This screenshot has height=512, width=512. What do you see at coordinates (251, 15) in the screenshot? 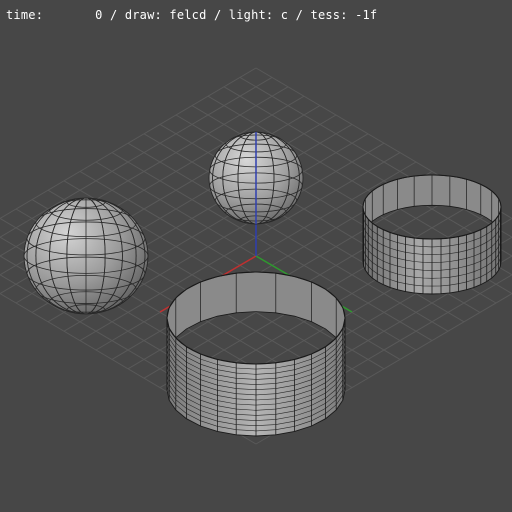
I see `light-label: light:` at bounding box center [251, 15].